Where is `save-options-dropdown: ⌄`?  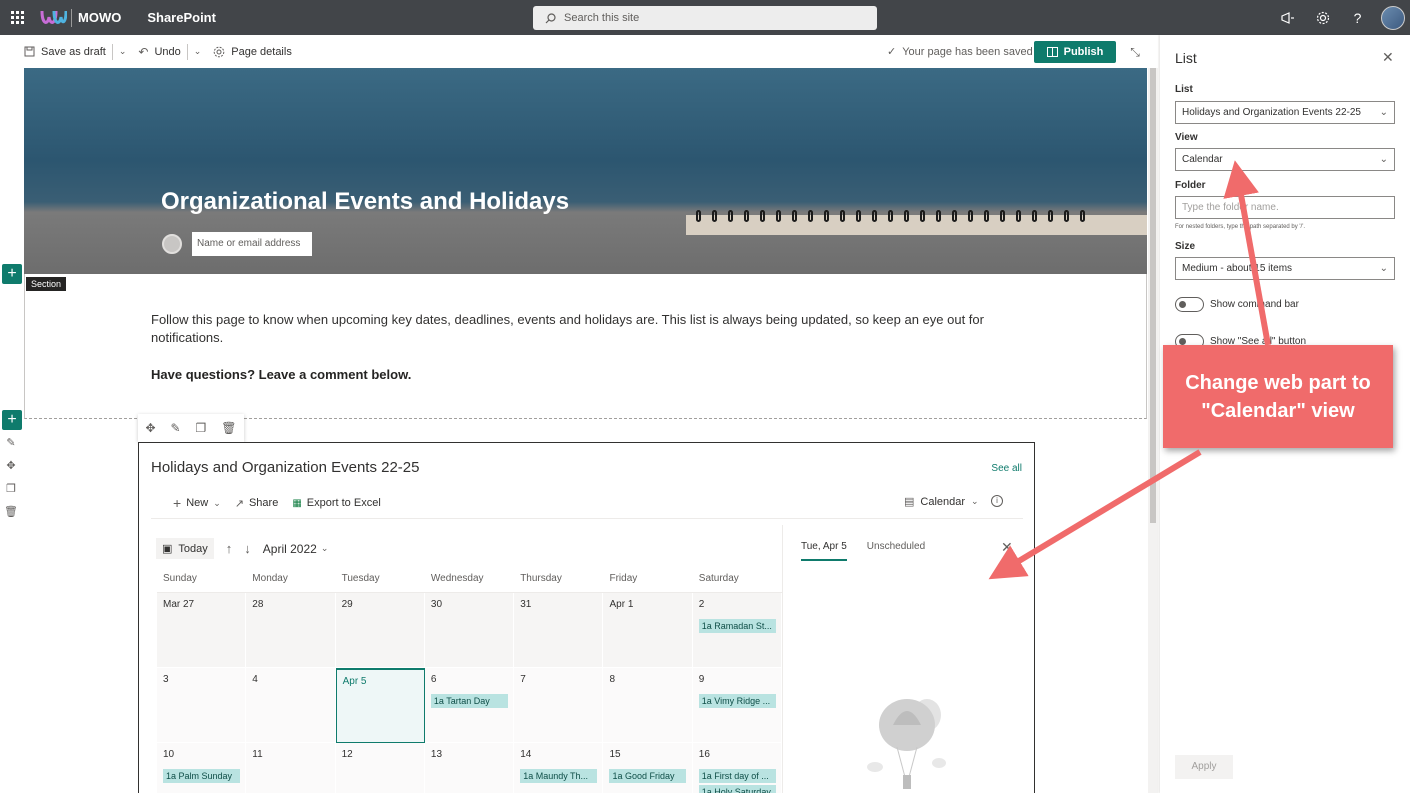 save-options-dropdown: ⌄ is located at coordinates (123, 51).